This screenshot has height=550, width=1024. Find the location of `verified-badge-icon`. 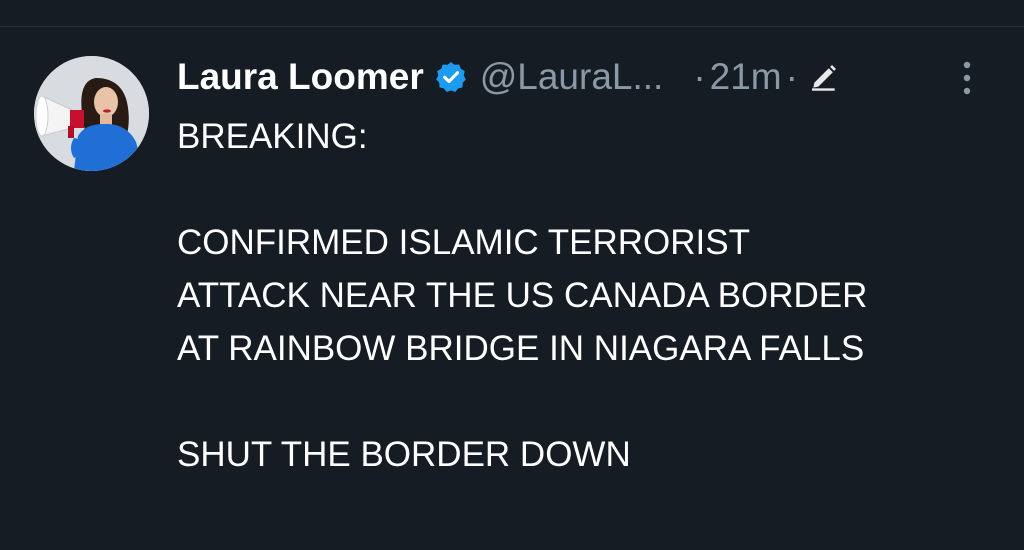

verified-badge-icon is located at coordinates (451, 77).